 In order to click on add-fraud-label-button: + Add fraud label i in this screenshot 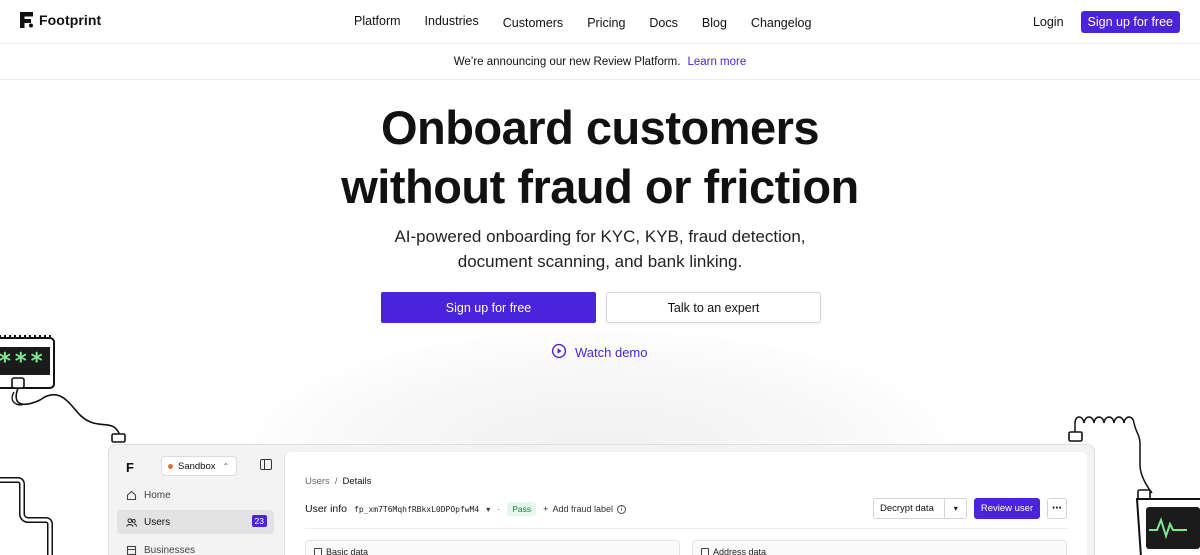, I will do `click(584, 509)`.